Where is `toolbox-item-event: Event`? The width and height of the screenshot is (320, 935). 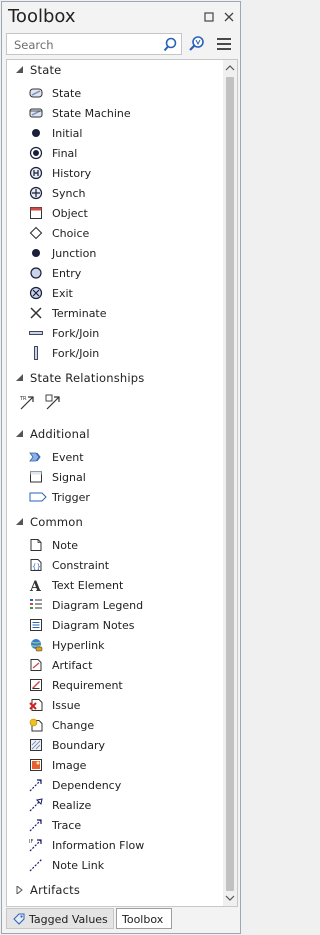
toolbox-item-event: Event is located at coordinates (114, 457).